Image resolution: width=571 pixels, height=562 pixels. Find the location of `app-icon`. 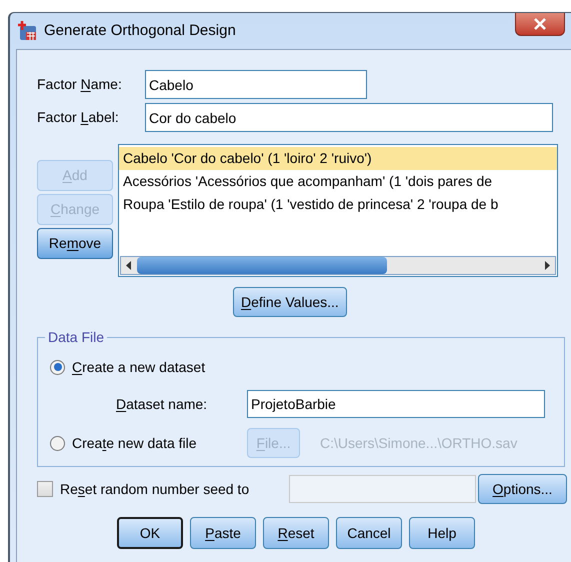

app-icon is located at coordinates (27, 31).